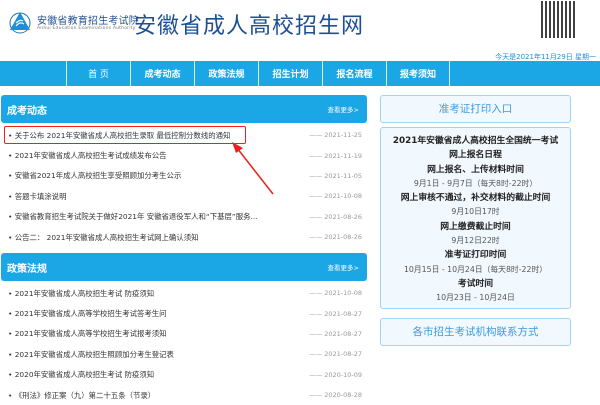  What do you see at coordinates (475, 241) in the screenshot?
I see `schedule-time: 9月12日22时` at bounding box center [475, 241].